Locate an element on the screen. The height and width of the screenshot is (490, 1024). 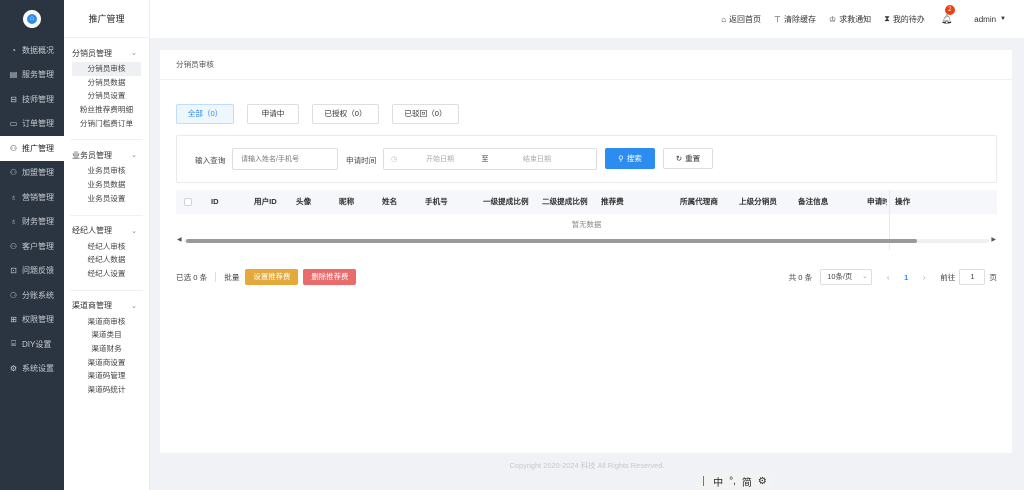
tab-rejected: 已驳回（0） is located at coordinates (425, 114).